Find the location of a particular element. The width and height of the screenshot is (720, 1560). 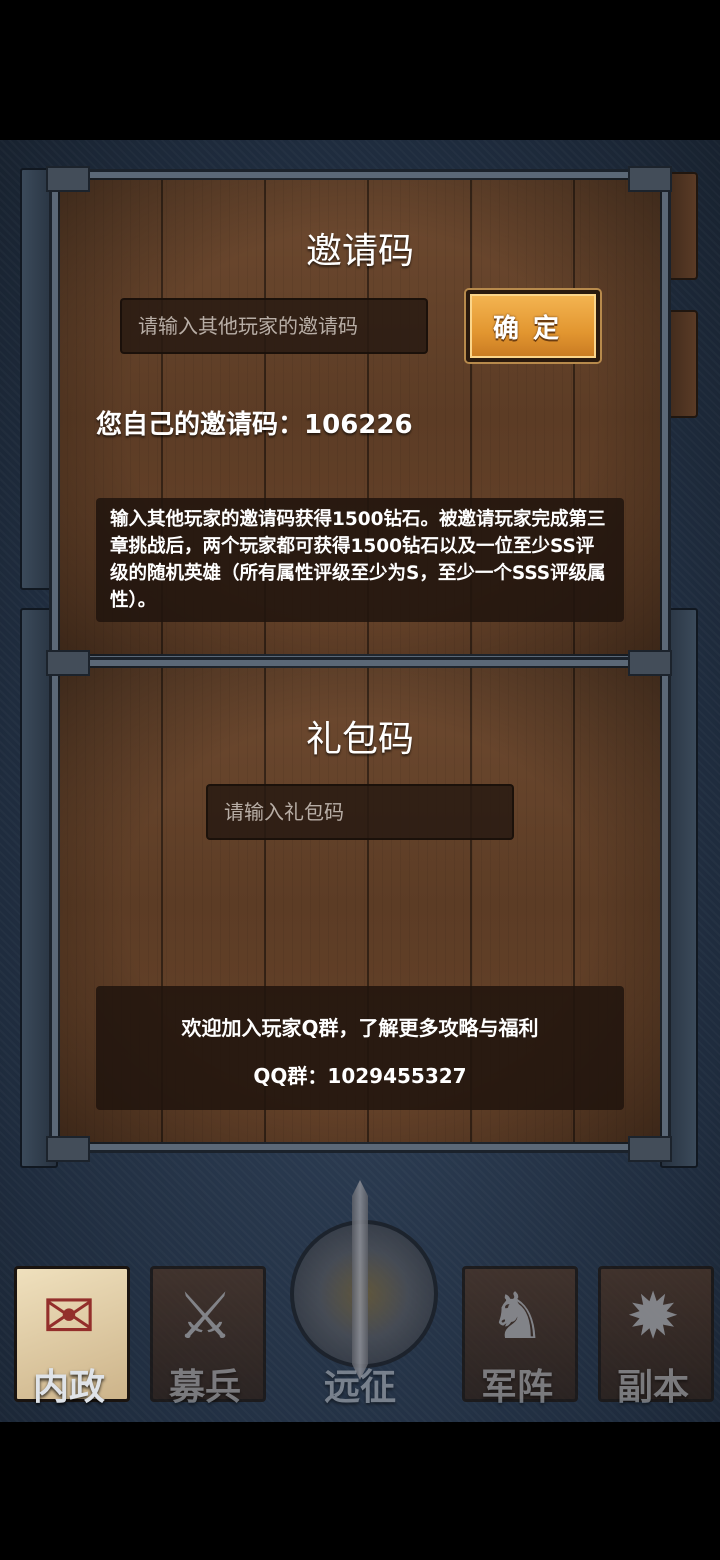

qq-group-number: 1029455327 is located at coordinates (396, 1076).